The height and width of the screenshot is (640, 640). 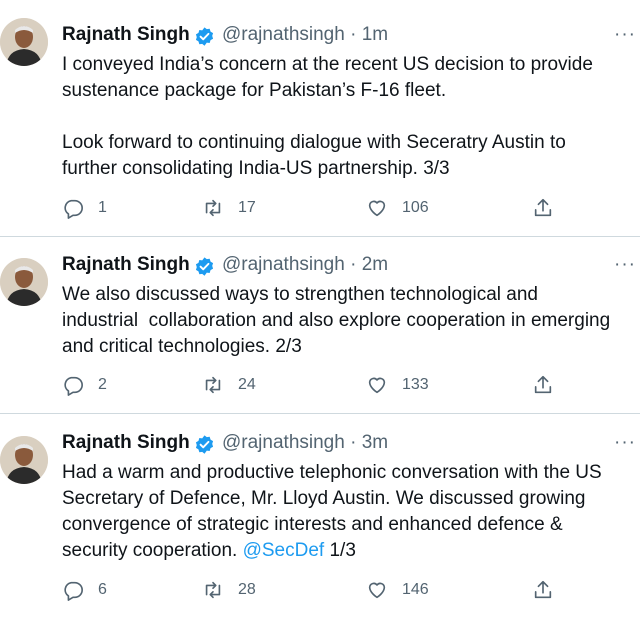 I want to click on reply-button: 2, so click(x=84, y=385).